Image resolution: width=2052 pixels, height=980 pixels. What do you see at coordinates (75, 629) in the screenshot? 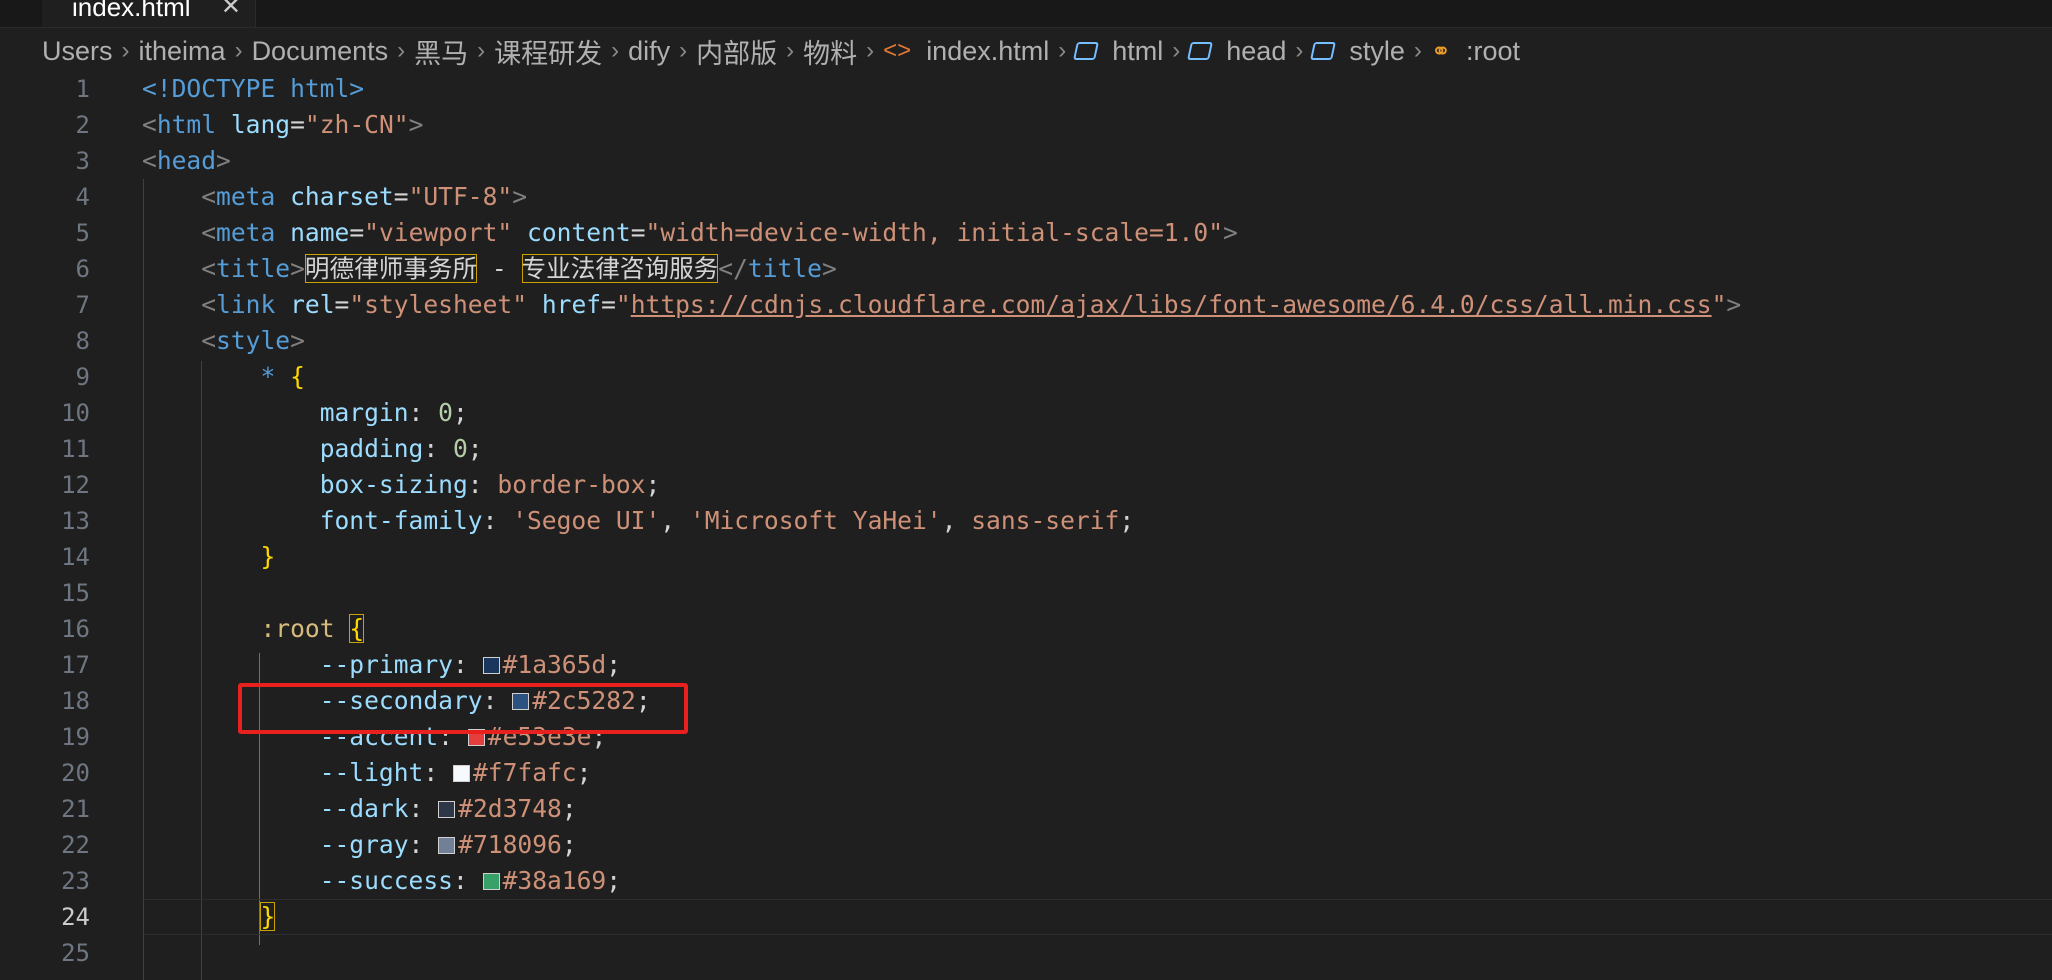
I see `line-number: 16` at bounding box center [75, 629].